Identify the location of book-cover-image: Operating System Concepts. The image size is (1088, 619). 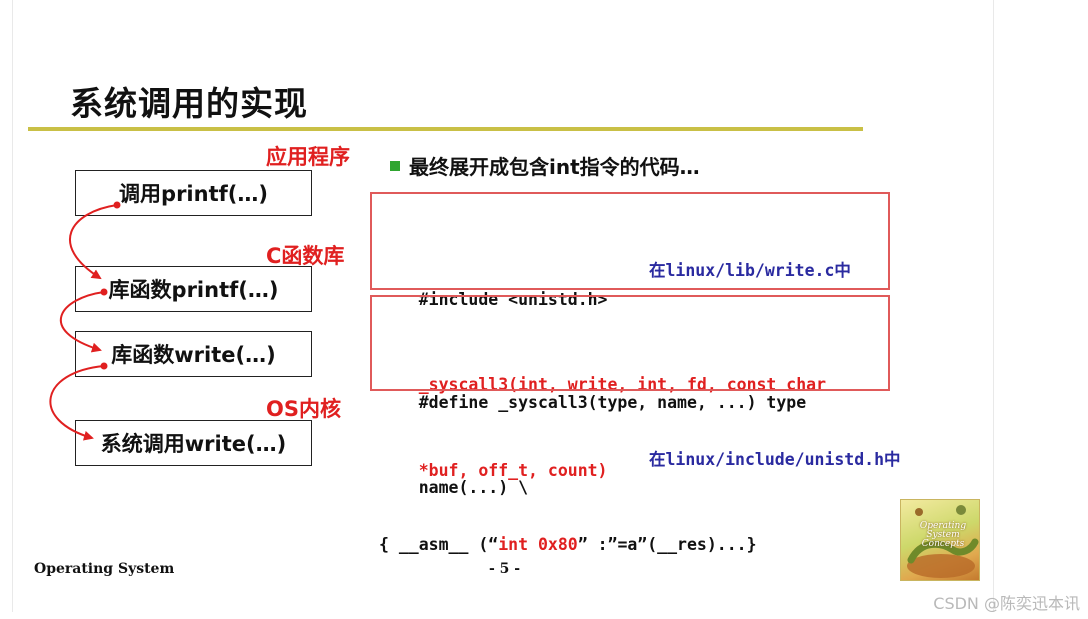
(940, 540).